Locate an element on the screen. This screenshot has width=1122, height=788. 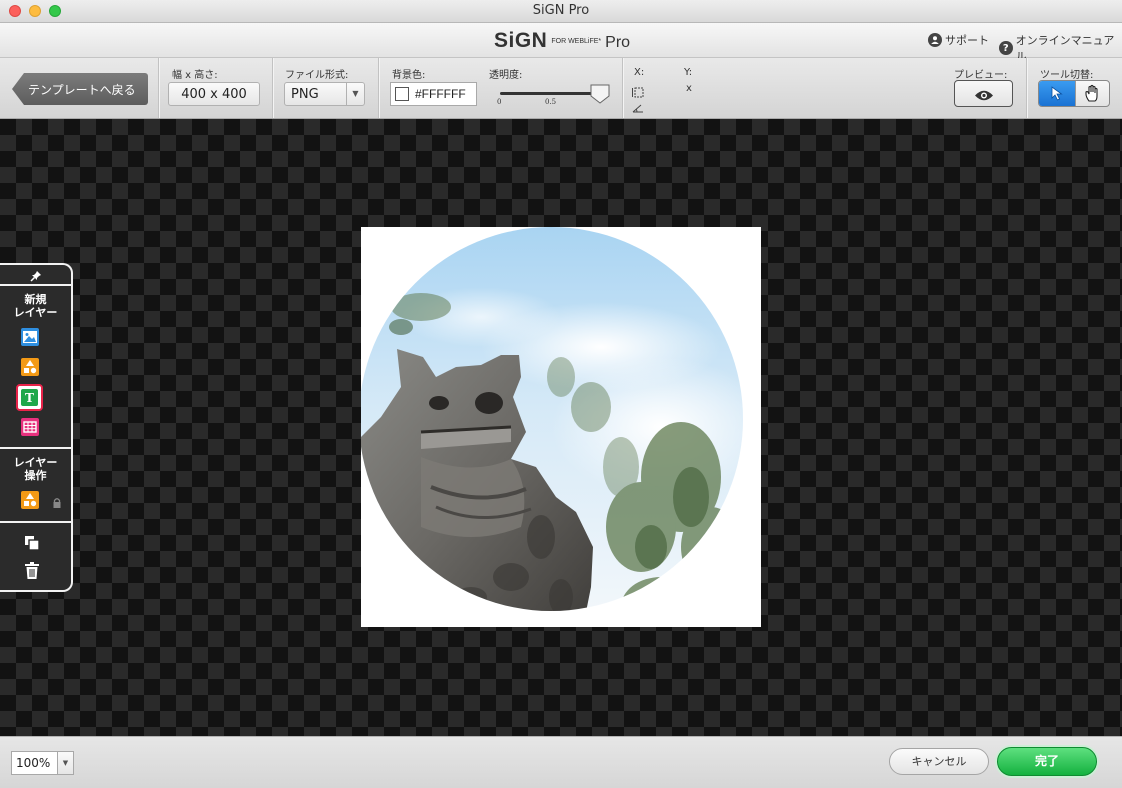
new-layer-heading: 新規 レイヤー is located at coordinates (35, 306).